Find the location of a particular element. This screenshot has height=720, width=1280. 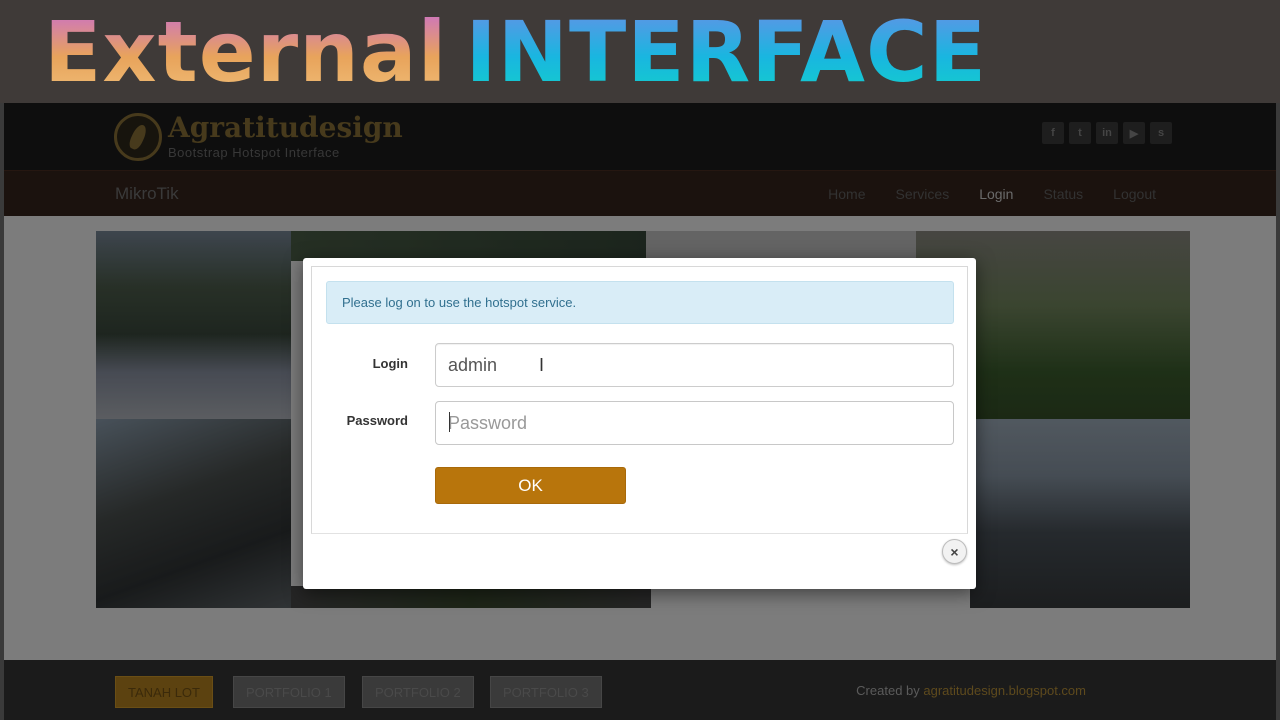

password-input is located at coordinates (694, 423).